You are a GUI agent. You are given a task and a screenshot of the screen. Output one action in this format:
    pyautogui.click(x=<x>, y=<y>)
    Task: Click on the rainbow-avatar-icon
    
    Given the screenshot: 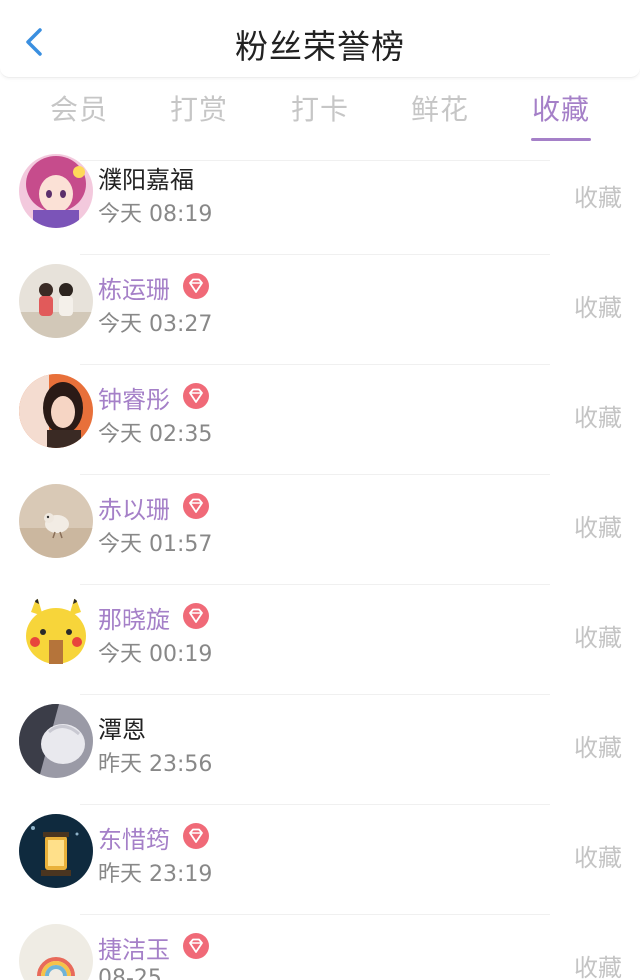 What is the action you would take?
    pyautogui.click(x=56, y=952)
    